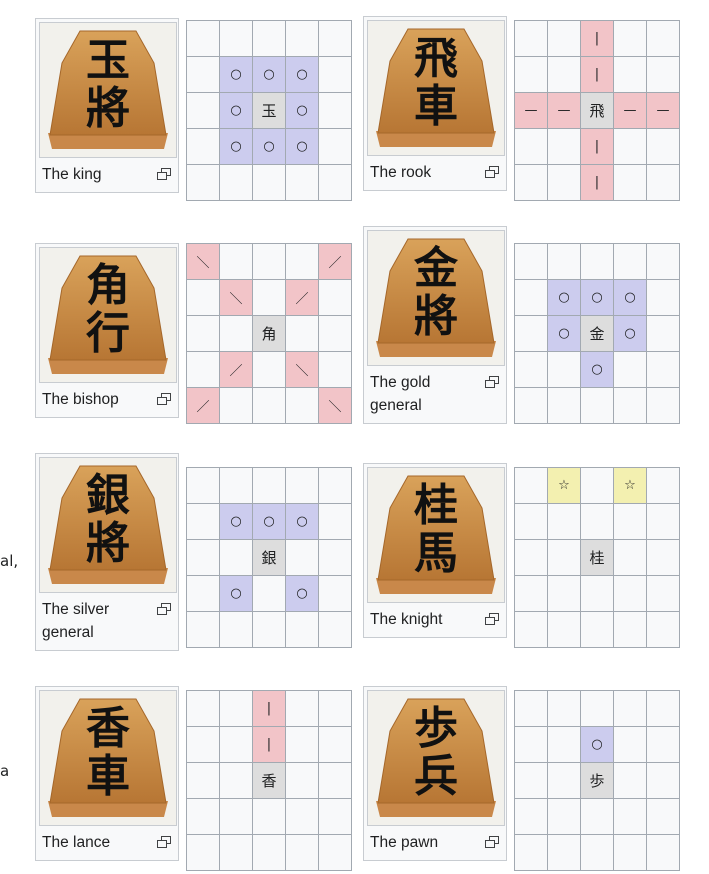 The image size is (709, 874). I want to click on movement-board-gold-general: ○ ○ ○ ○ 金 ○ ○, so click(597, 333).